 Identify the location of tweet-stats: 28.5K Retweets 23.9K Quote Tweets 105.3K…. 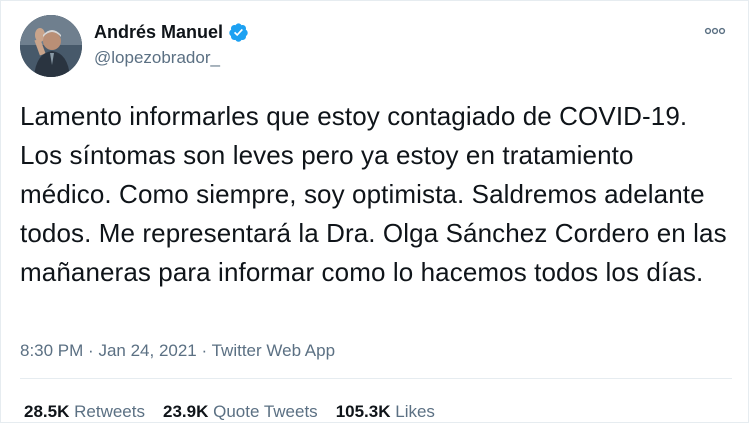
(229, 412).